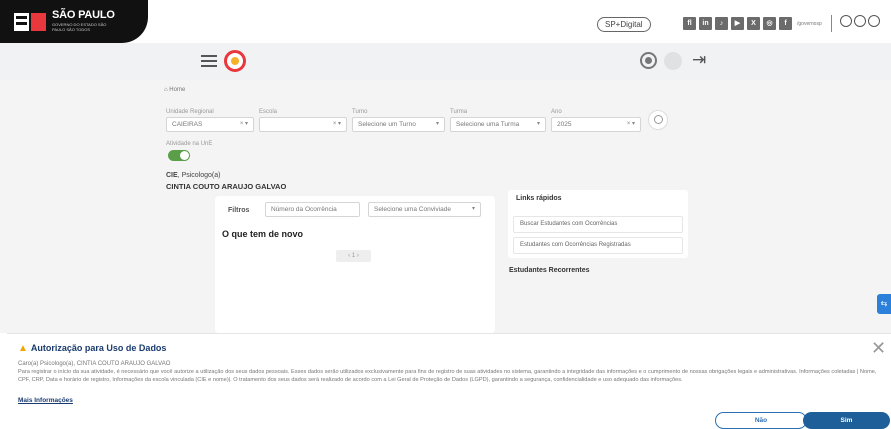  I want to click on linkedin-icon: in, so click(705, 23).